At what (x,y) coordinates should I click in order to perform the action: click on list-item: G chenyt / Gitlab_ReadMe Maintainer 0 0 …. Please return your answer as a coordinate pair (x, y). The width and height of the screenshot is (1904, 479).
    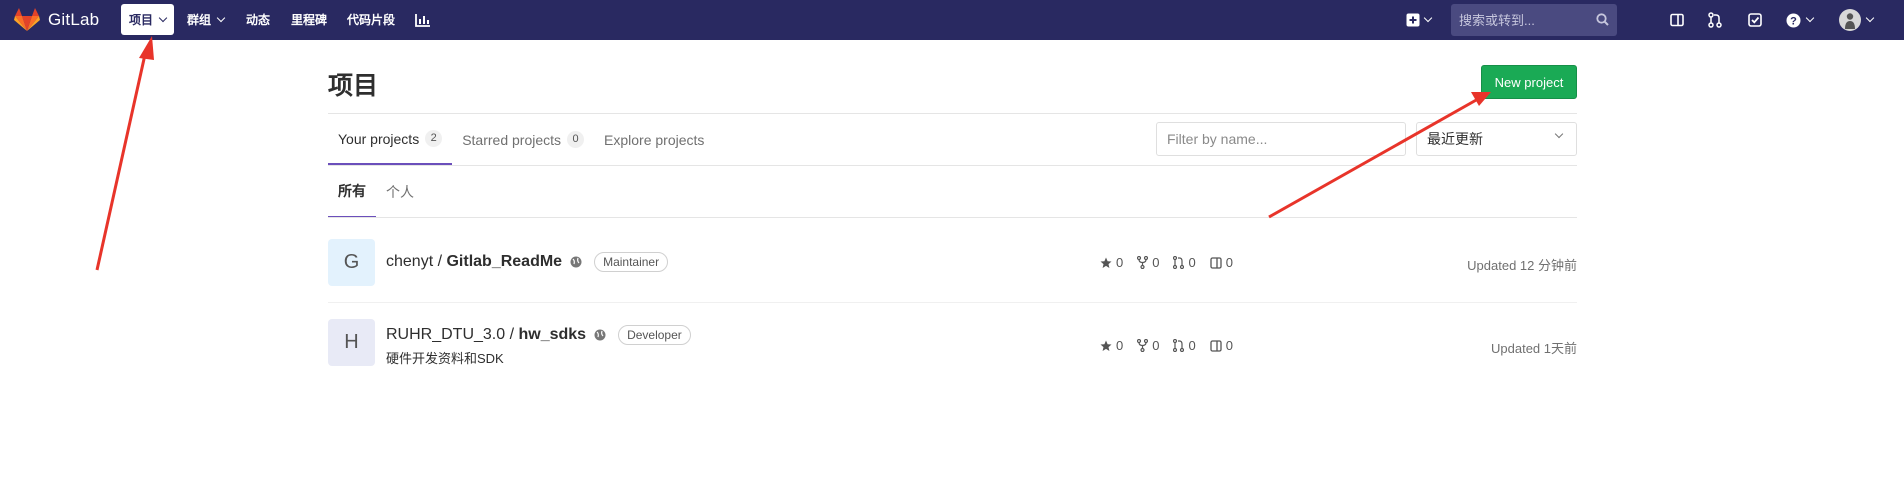
    Looking at the image, I should click on (952, 258).